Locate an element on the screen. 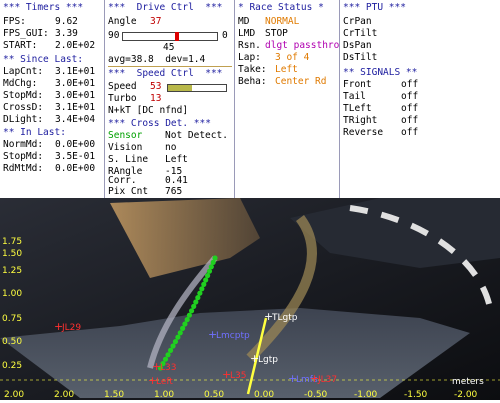  lap-value: 3 of 4 is located at coordinates (292, 57).